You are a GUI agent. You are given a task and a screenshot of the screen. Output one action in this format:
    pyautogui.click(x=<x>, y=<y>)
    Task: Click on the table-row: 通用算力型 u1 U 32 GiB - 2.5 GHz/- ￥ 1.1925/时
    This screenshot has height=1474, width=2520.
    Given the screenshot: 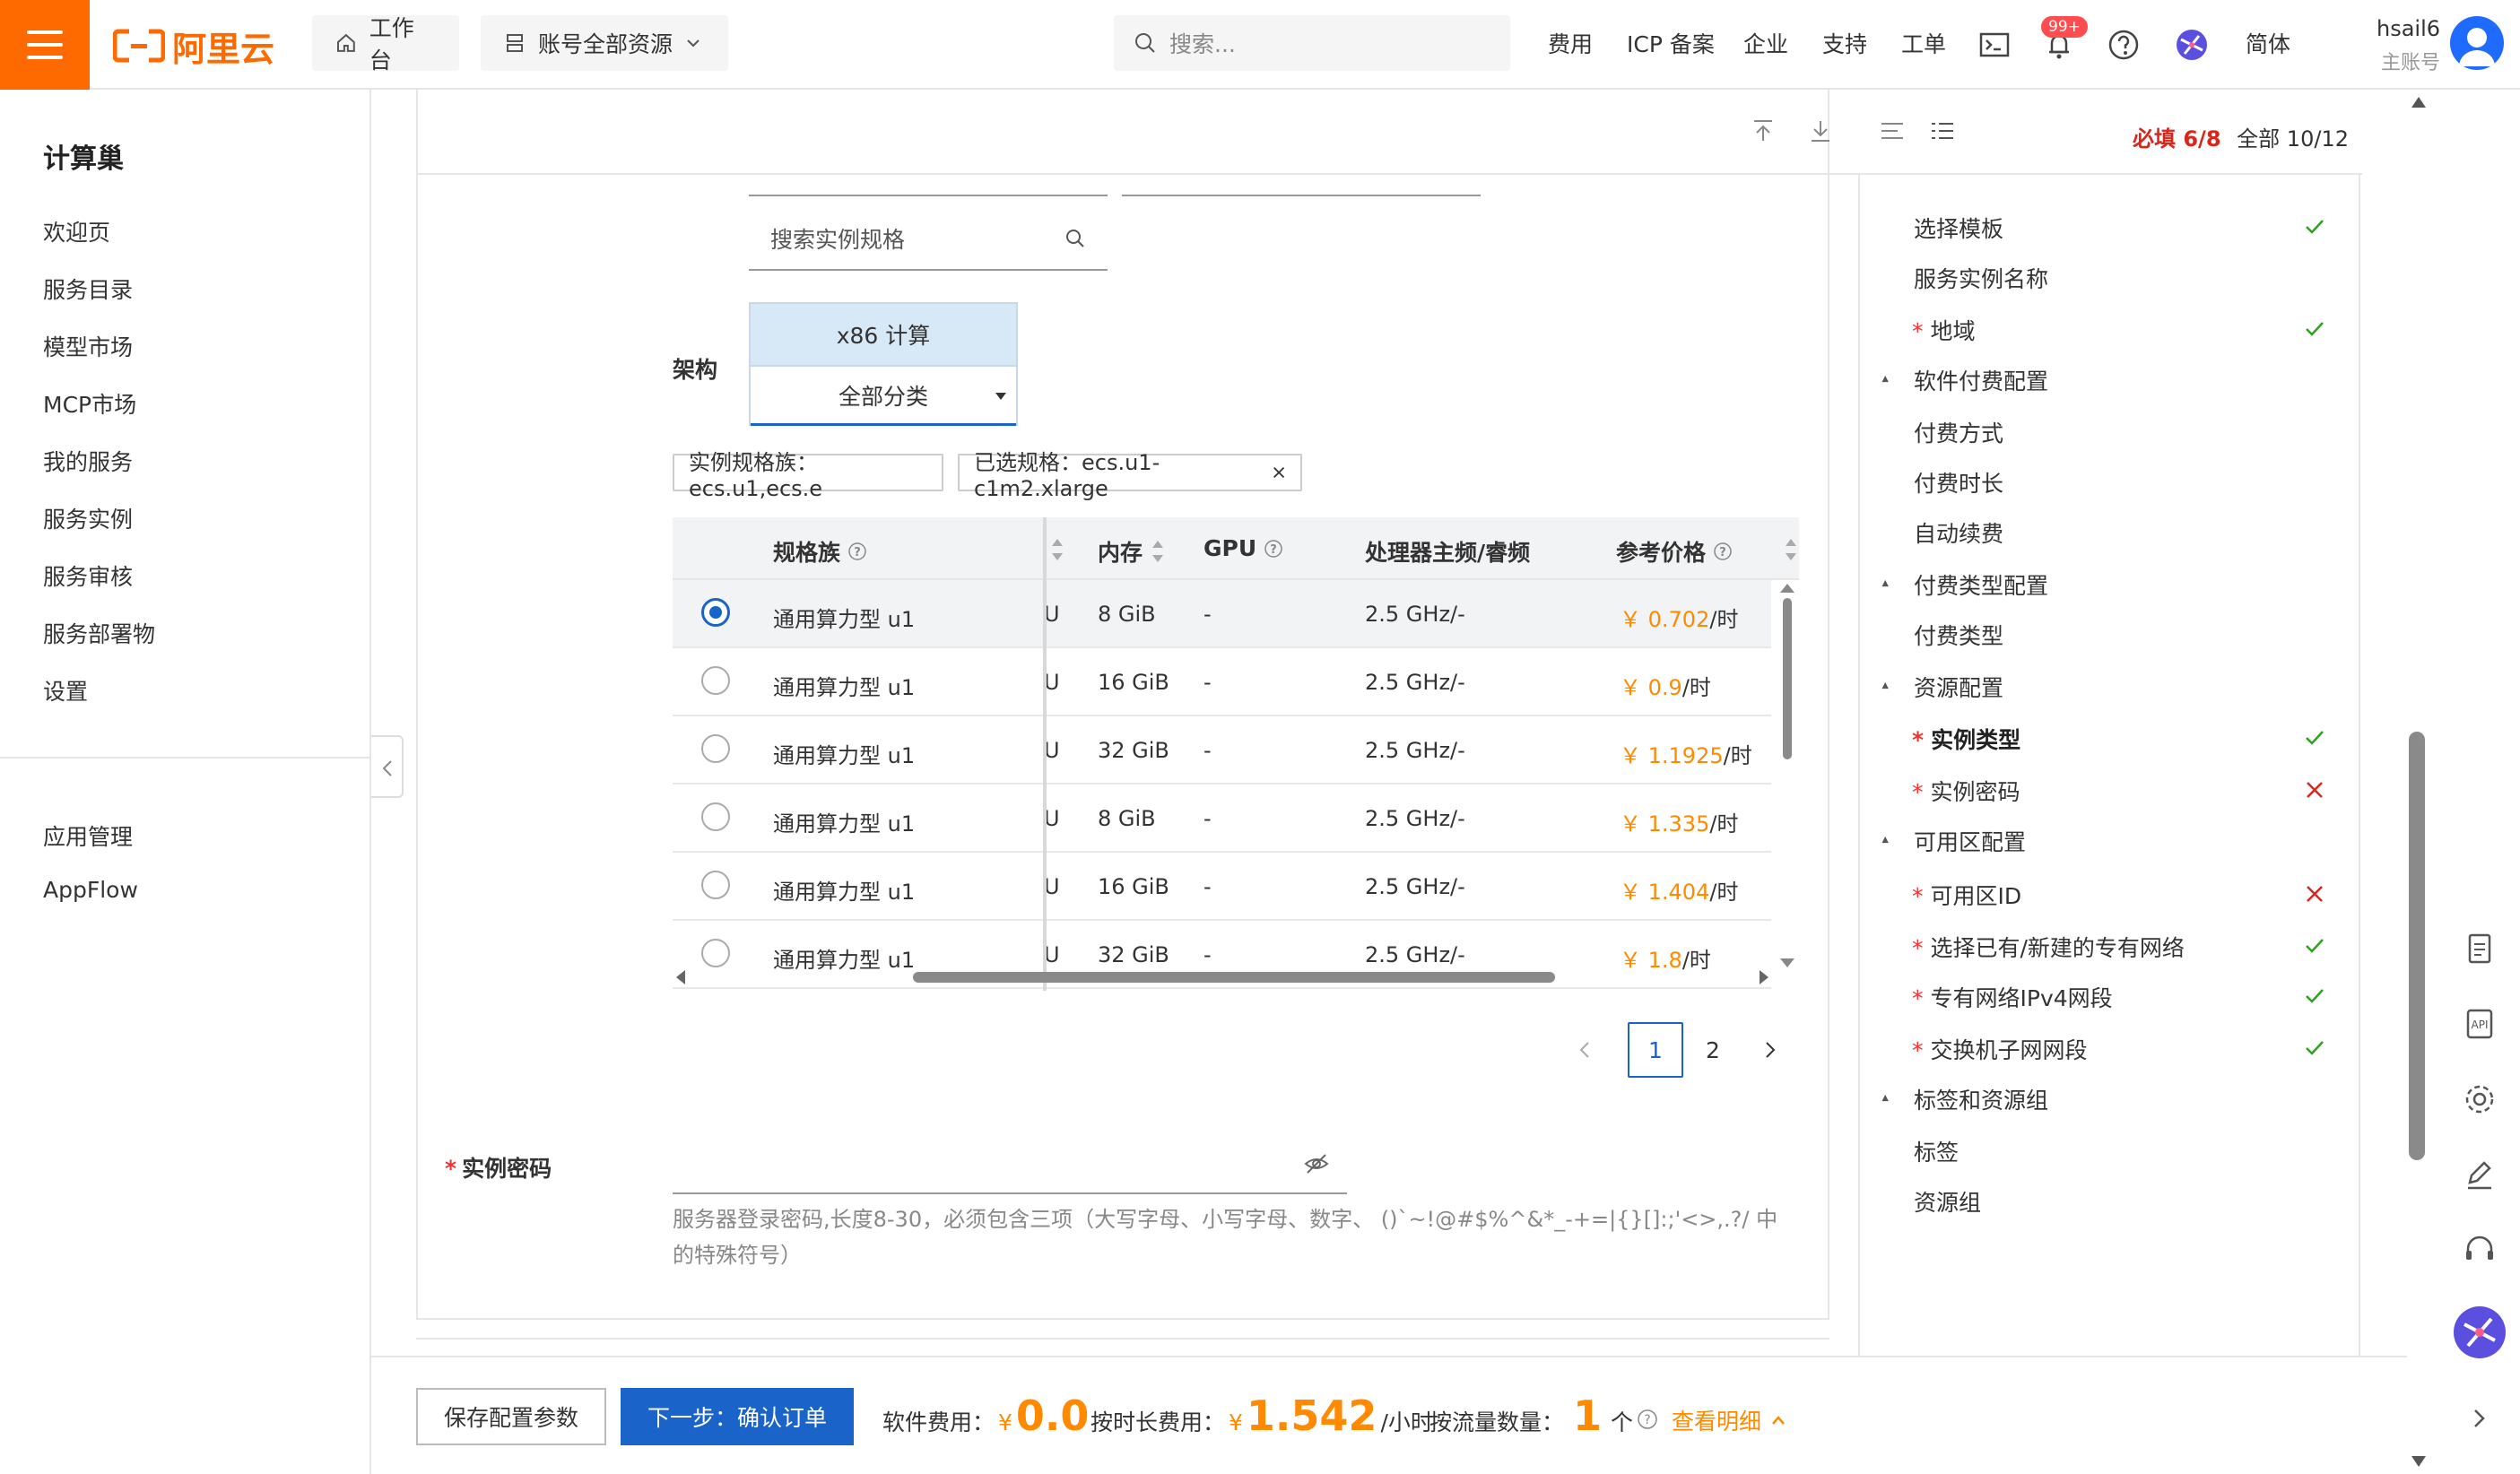 What is the action you would take?
    pyautogui.click(x=1222, y=750)
    